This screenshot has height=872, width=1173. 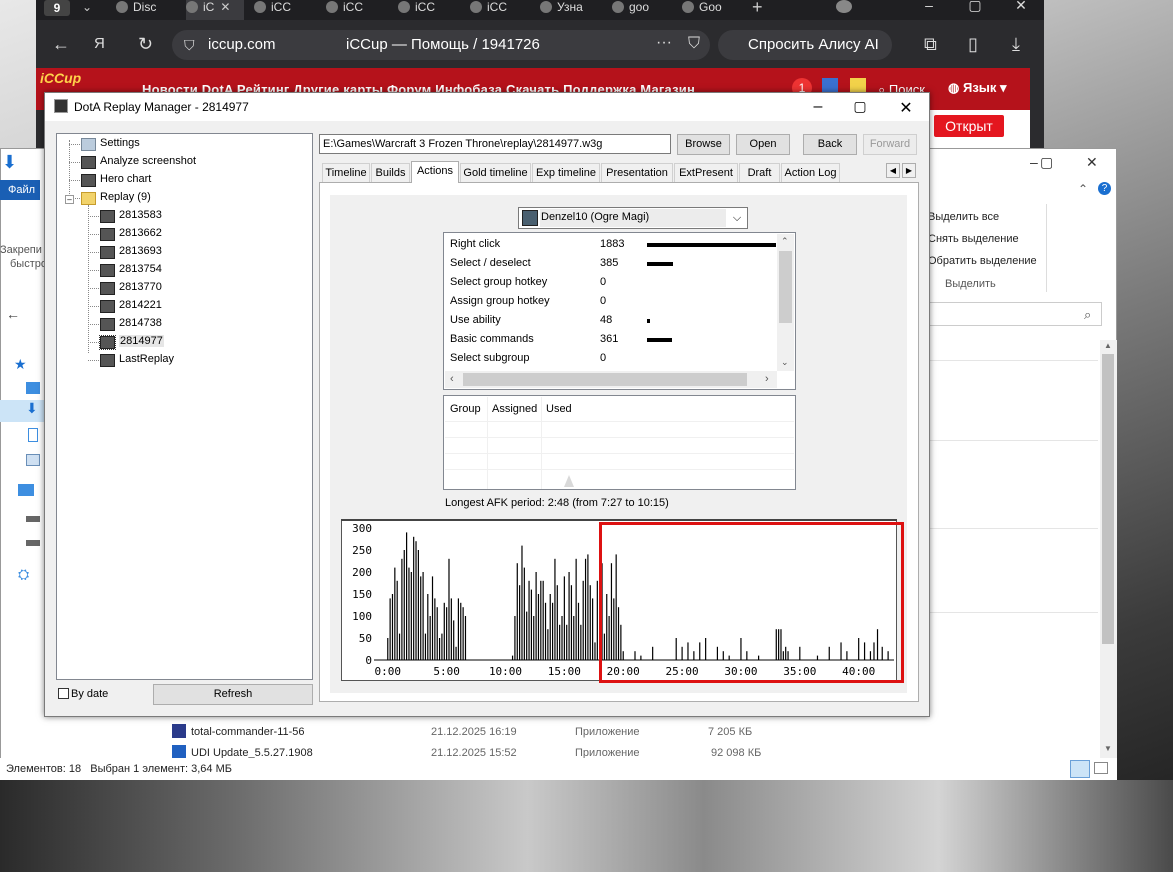 What do you see at coordinates (969, 126) in the screenshot?
I see `open-status-button: Открыт` at bounding box center [969, 126].